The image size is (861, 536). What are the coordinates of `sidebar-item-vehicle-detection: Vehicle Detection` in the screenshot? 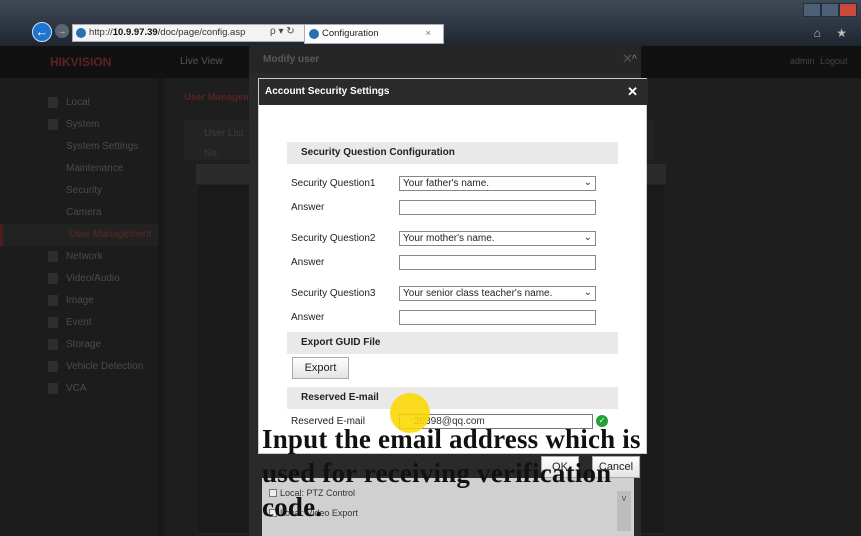 It's located at (79, 367).